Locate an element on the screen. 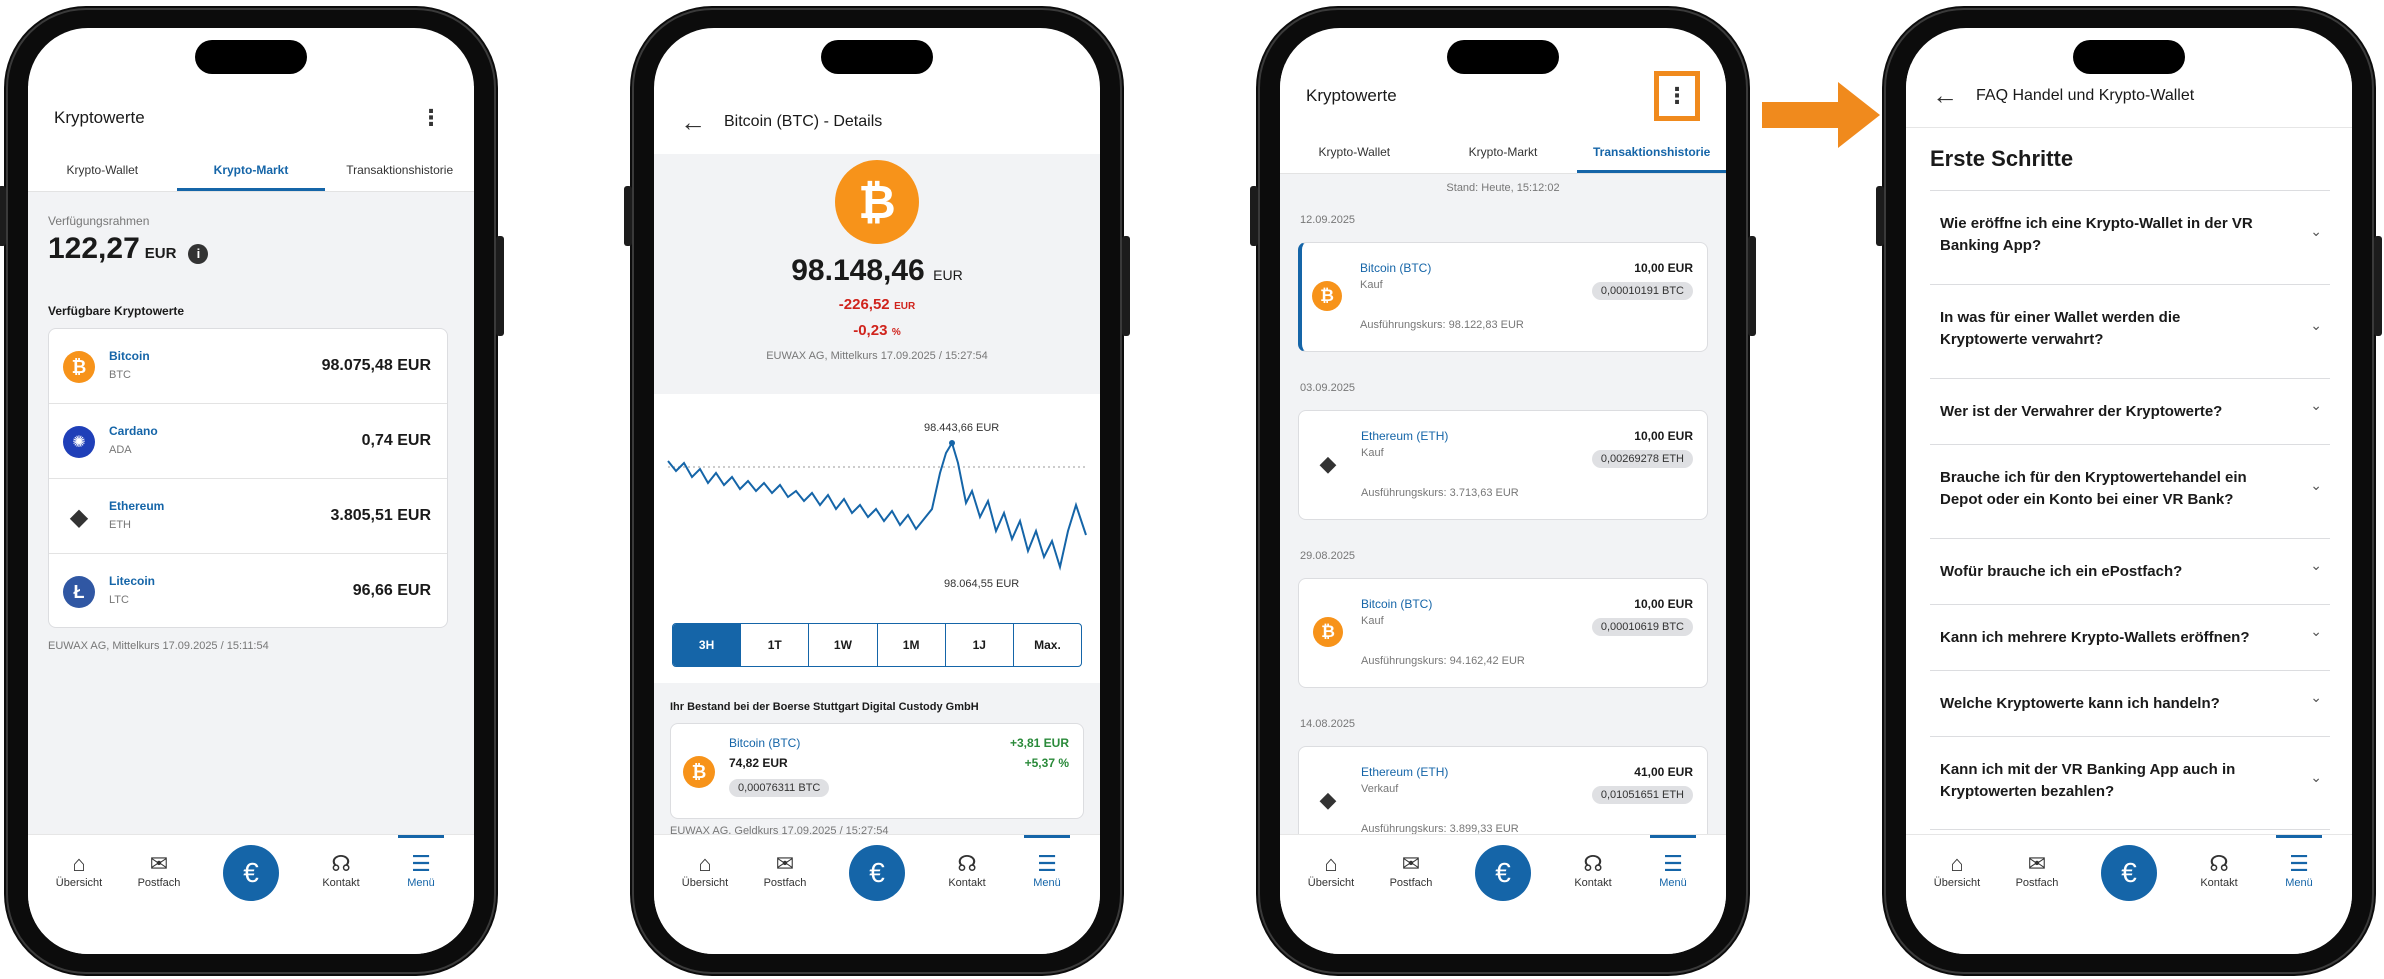 This screenshot has height=979, width=2384. faq-item: Welche Kryptowerte kann ich handeln? ⌄ is located at coordinates (2130, 703).